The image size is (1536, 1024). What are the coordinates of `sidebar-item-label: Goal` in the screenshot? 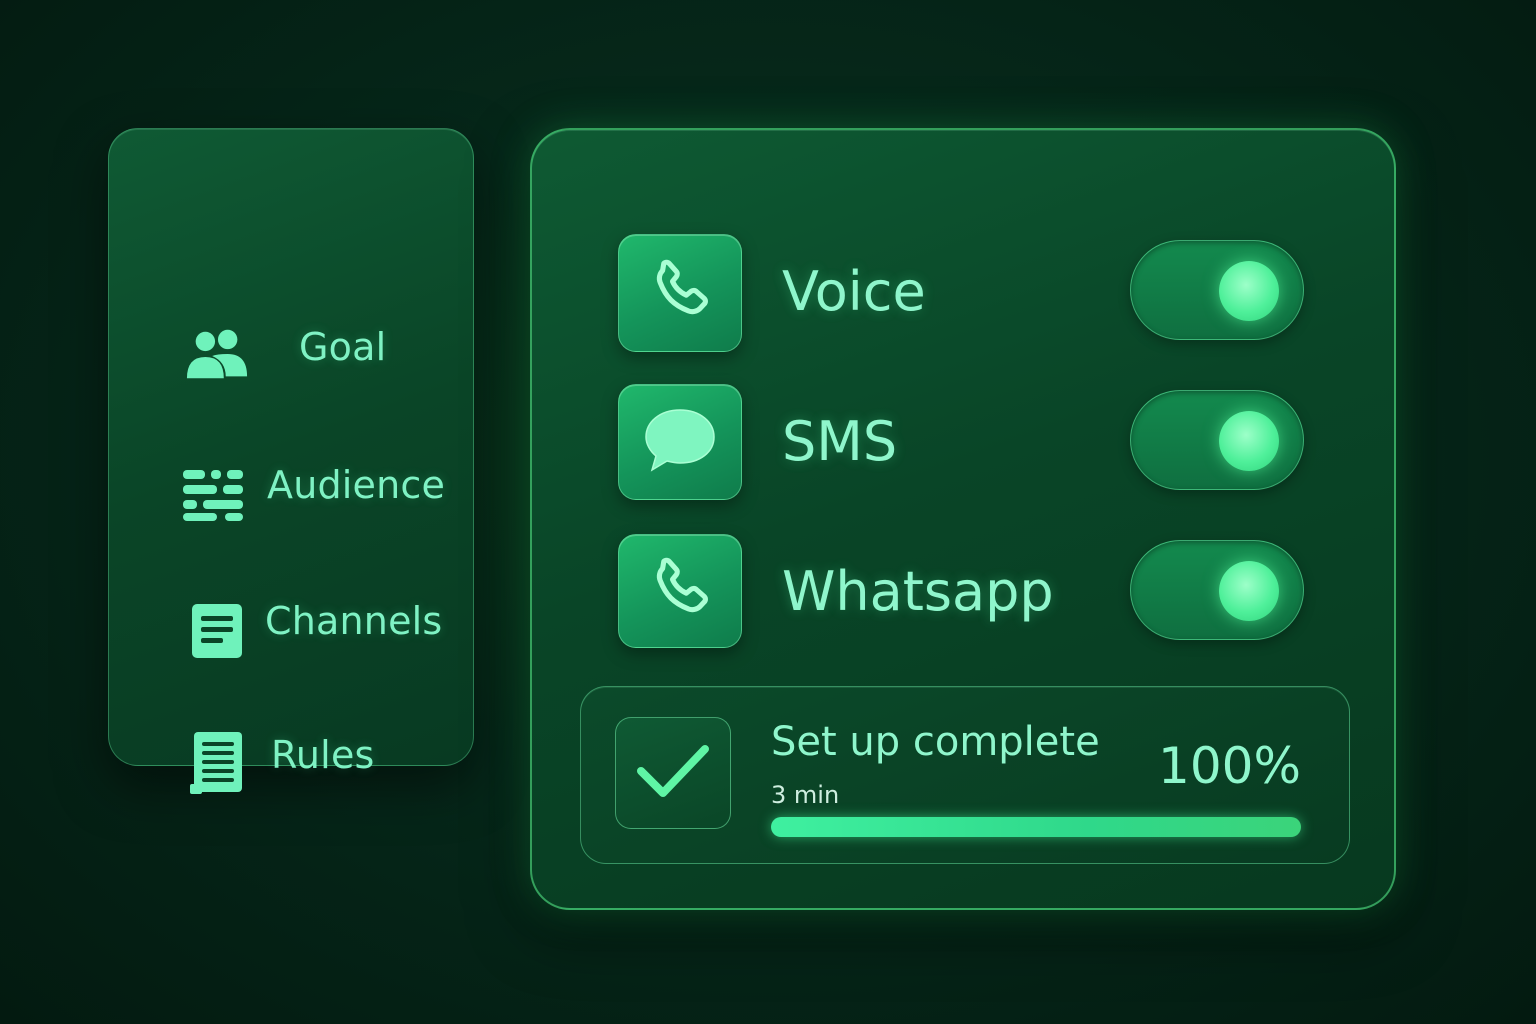 It's located at (343, 347).